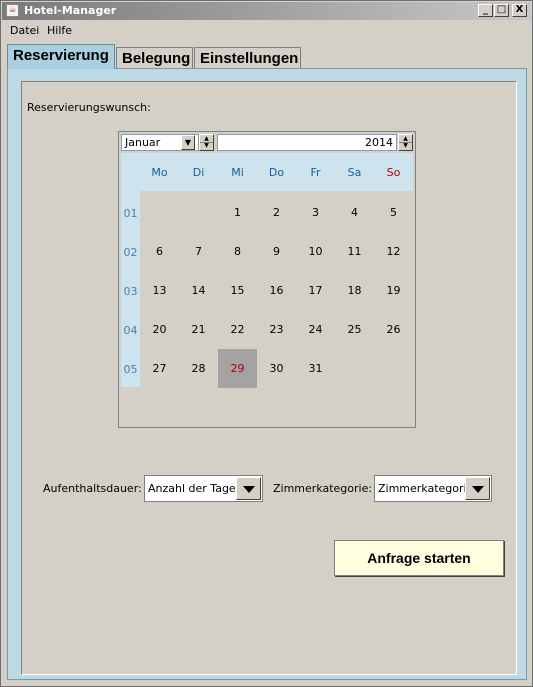 The image size is (533, 687). I want to click on room-category-dropdown-button, so click(477, 488).